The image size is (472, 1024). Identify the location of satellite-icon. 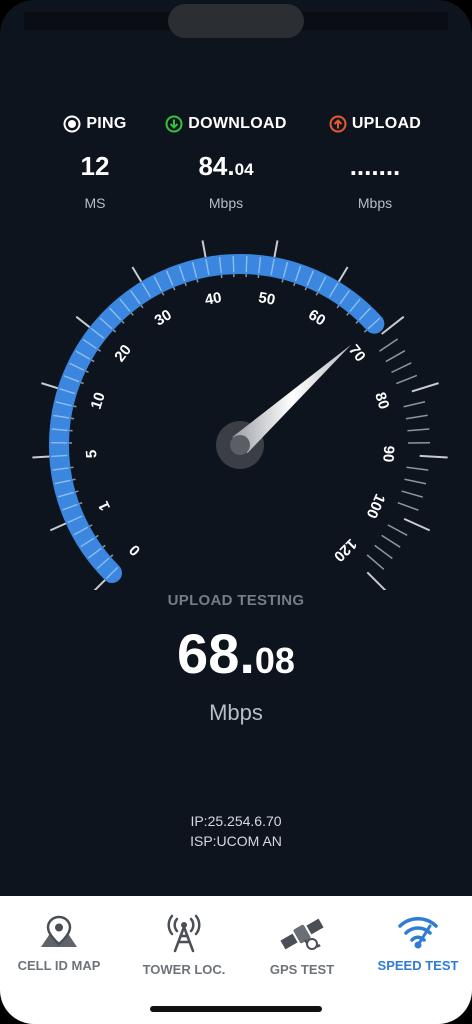
(302, 934).